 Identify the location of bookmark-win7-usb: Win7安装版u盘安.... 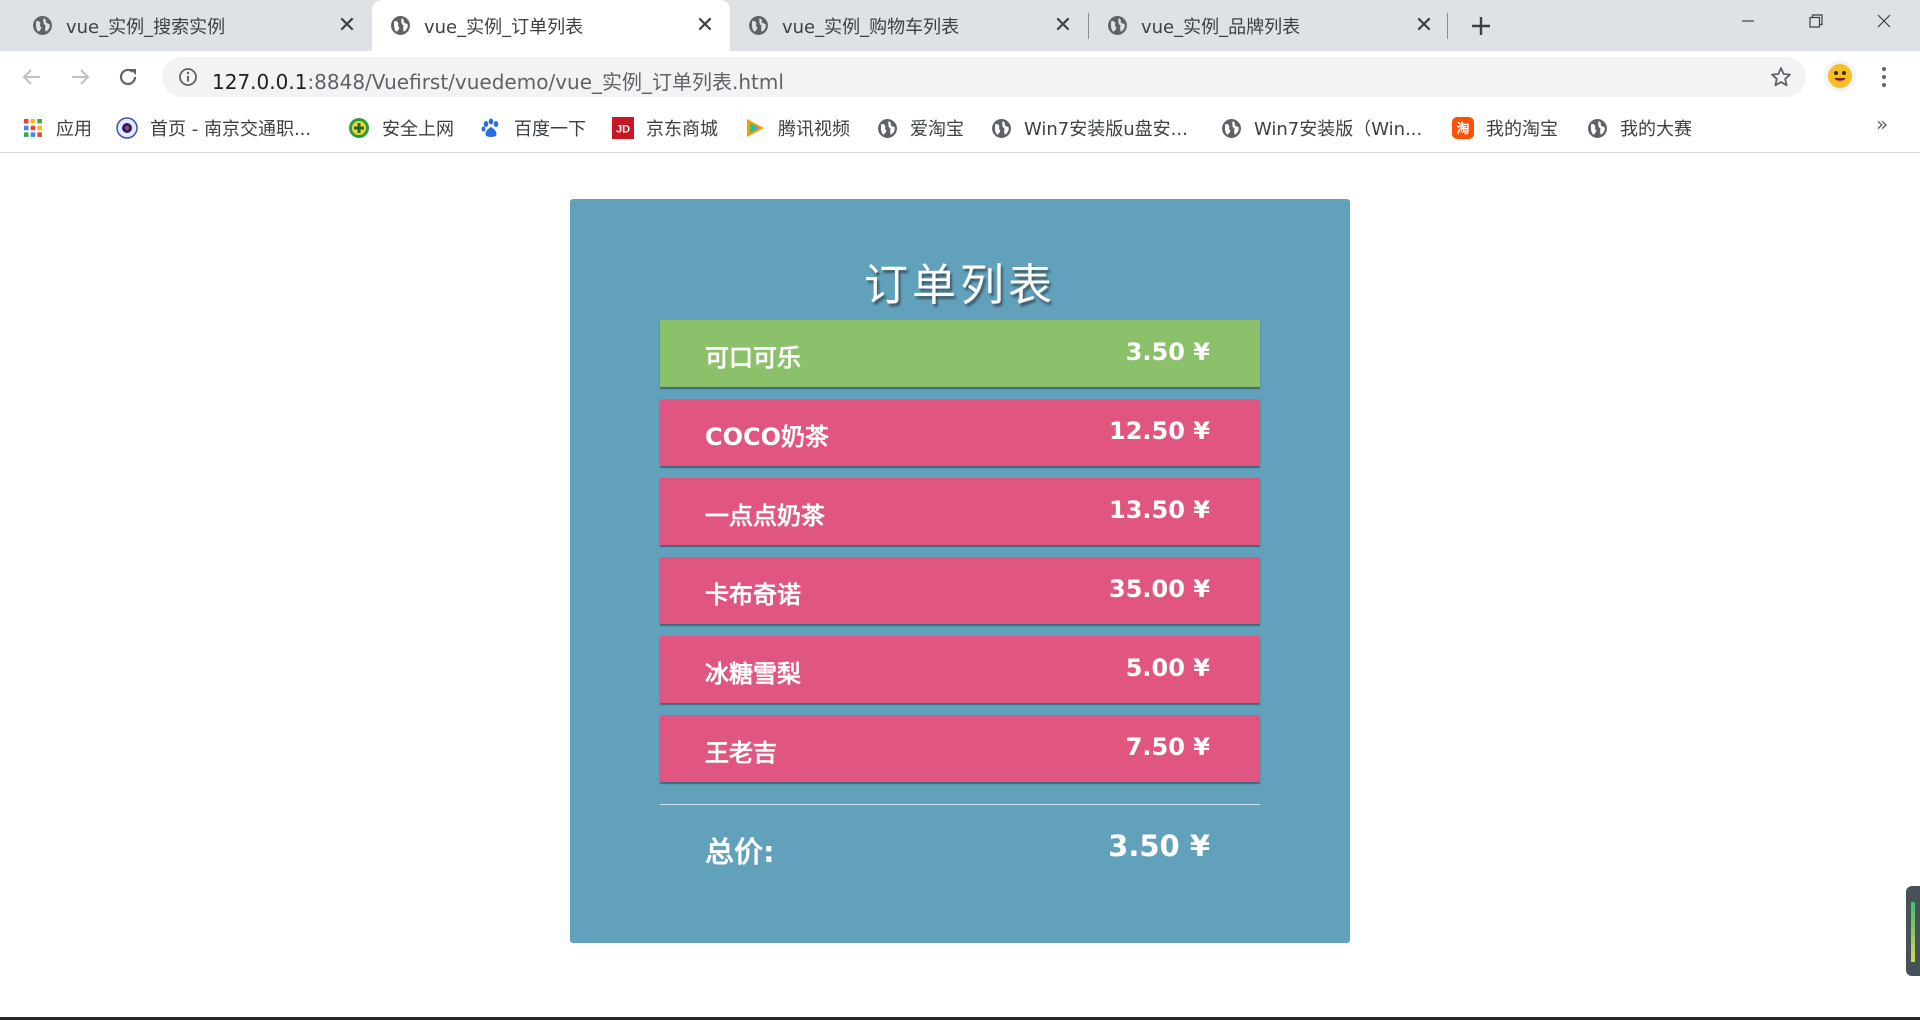
(1089, 128).